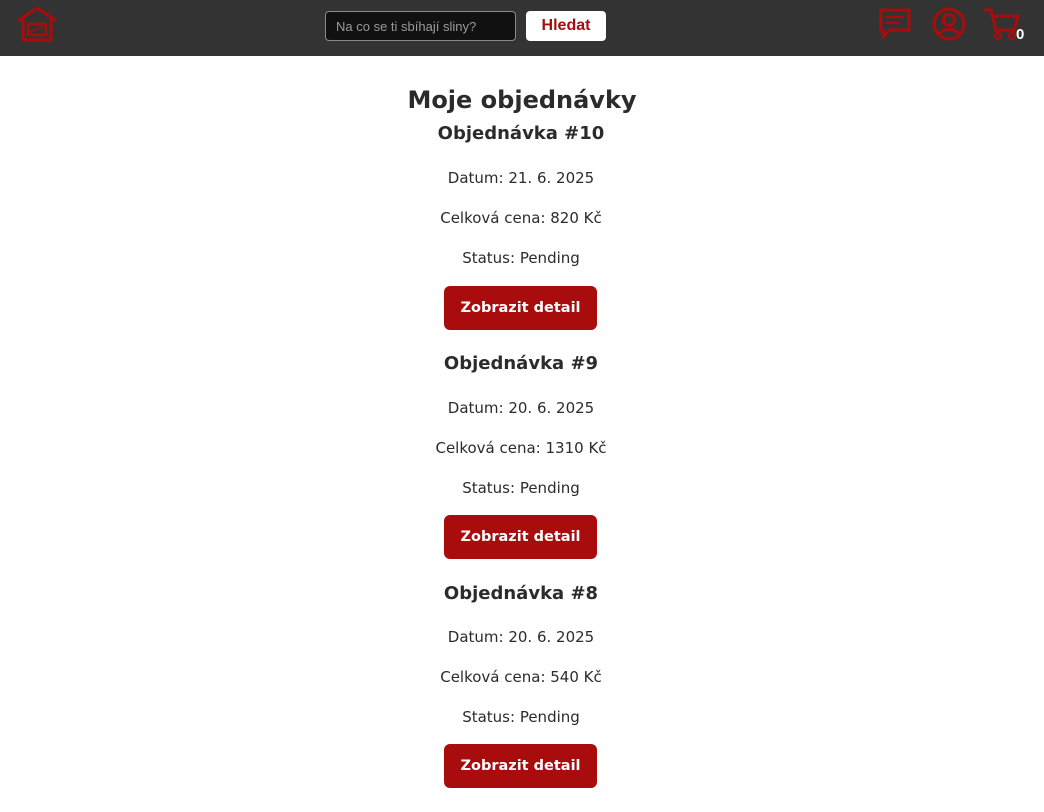 This screenshot has width=1044, height=812. Describe the element at coordinates (1020, 34) in the screenshot. I see `cart-count-badge: 0` at that location.